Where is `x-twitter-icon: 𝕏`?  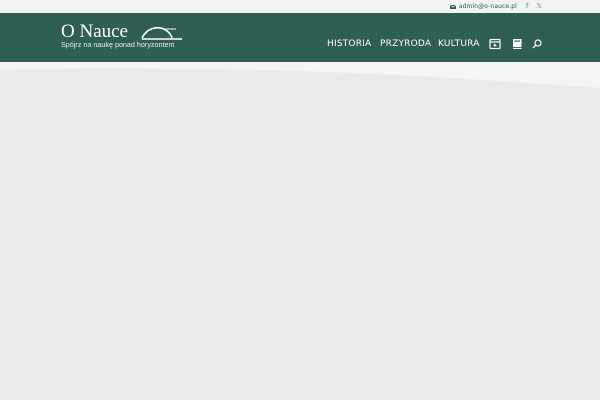
x-twitter-icon: 𝕏 is located at coordinates (539, 6).